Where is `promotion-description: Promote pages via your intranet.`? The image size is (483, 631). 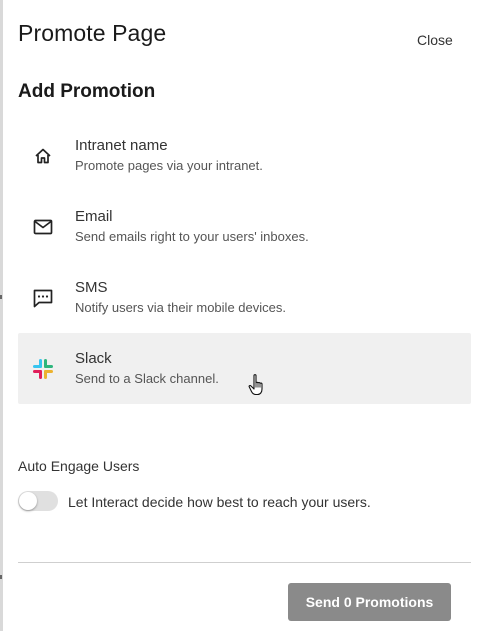
promotion-description: Promote pages via your intranet. is located at coordinates (169, 165).